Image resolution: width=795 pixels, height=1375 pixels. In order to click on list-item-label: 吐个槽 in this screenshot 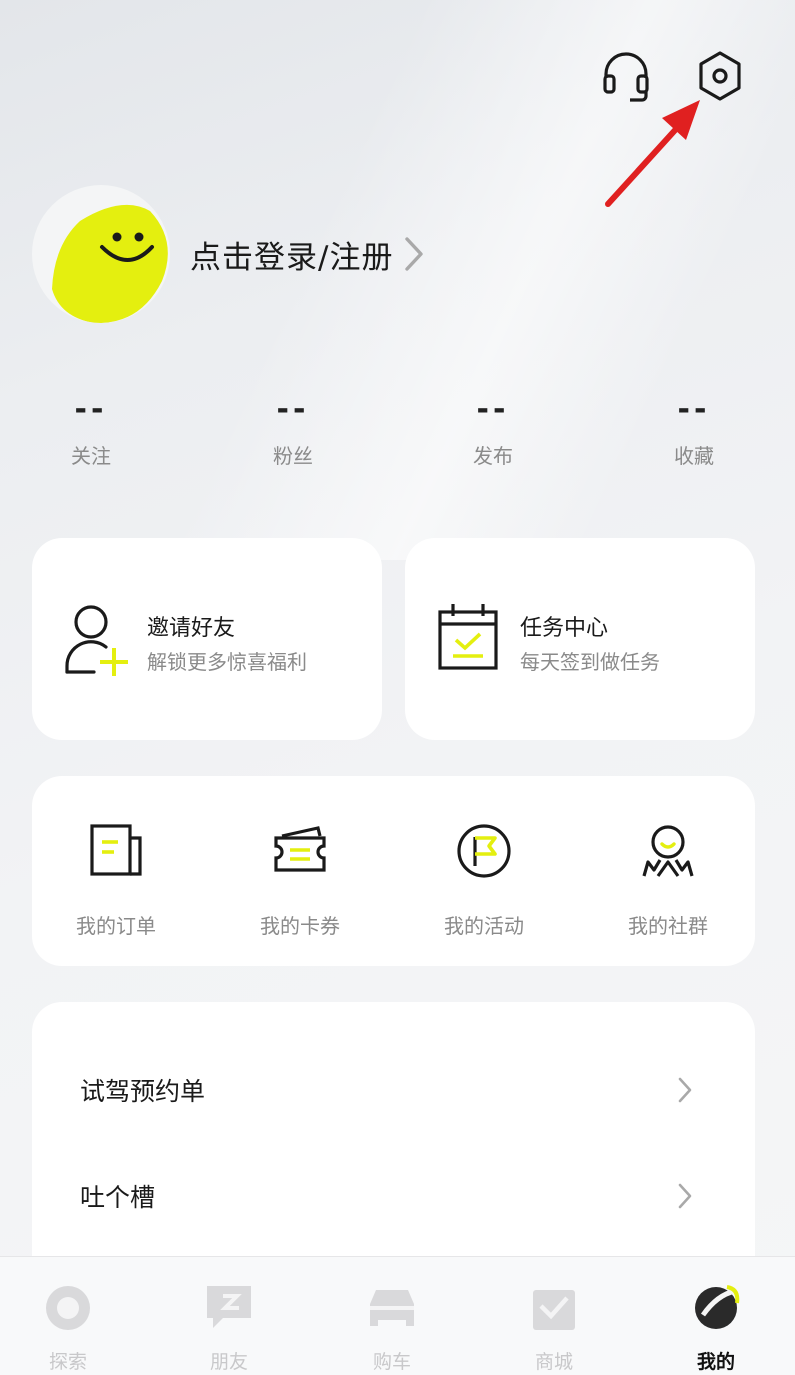, I will do `click(118, 1197)`.